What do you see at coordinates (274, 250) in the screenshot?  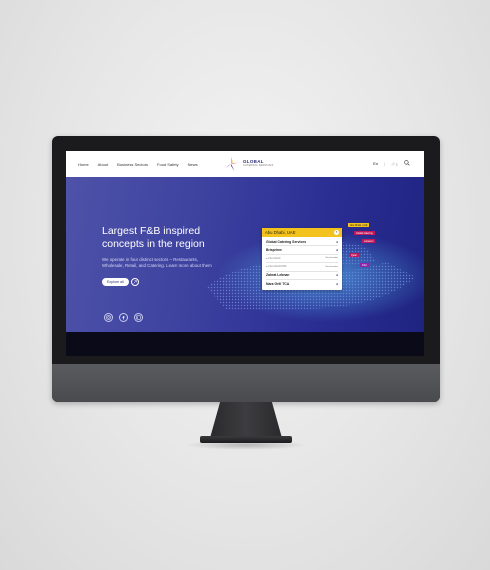 I see `location-item-name: Brisprime` at bounding box center [274, 250].